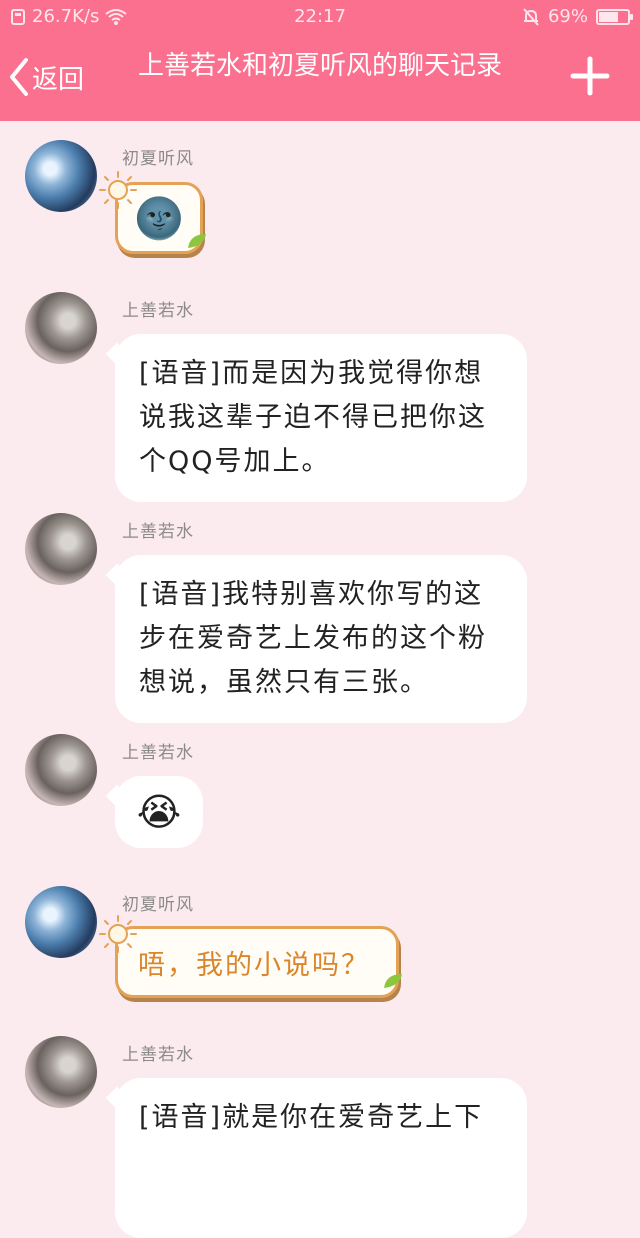 This screenshot has width=640, height=1238. What do you see at coordinates (311, 373) in the screenshot?
I see `message-line: [语音]而是因为我觉得你想` at bounding box center [311, 373].